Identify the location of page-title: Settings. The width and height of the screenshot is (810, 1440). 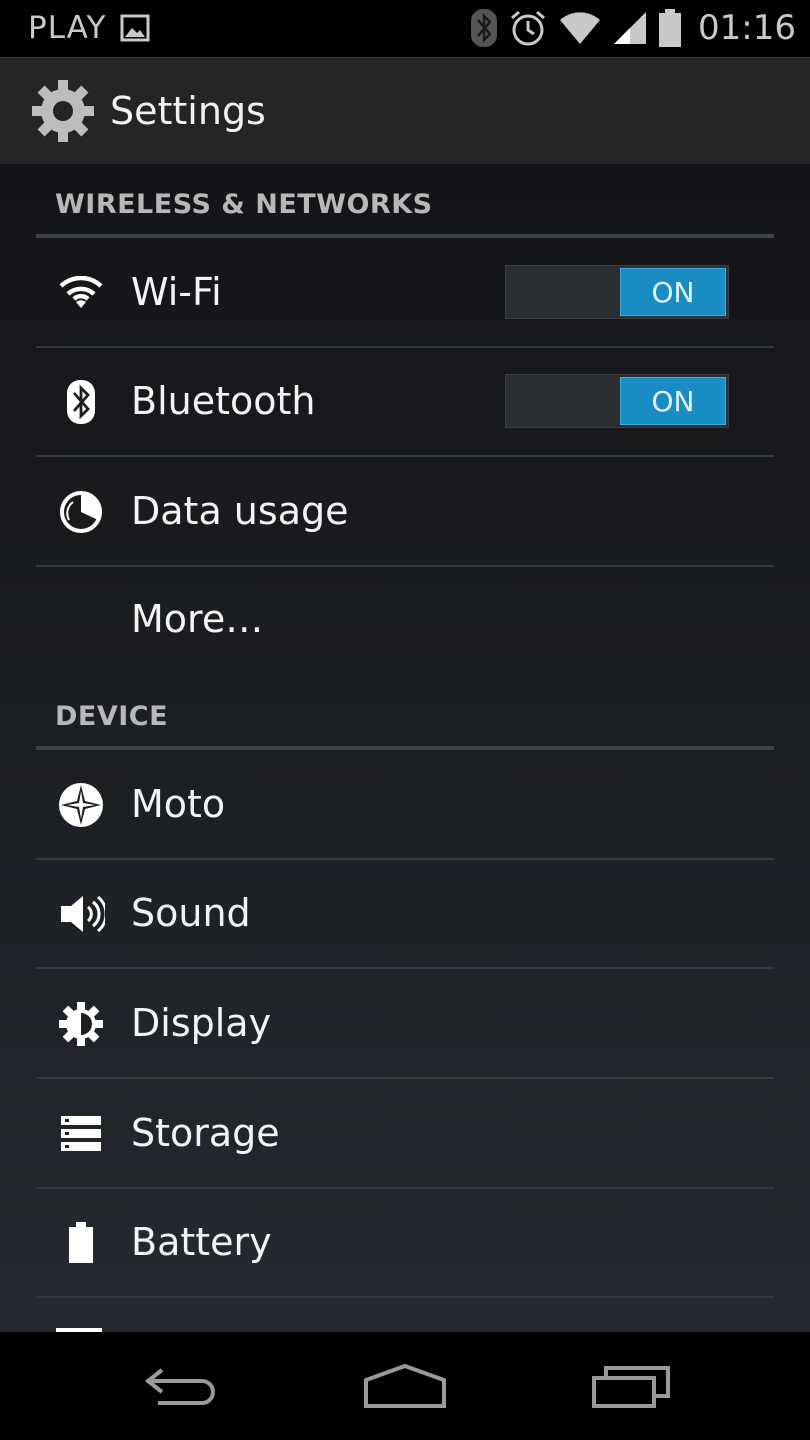
(188, 111).